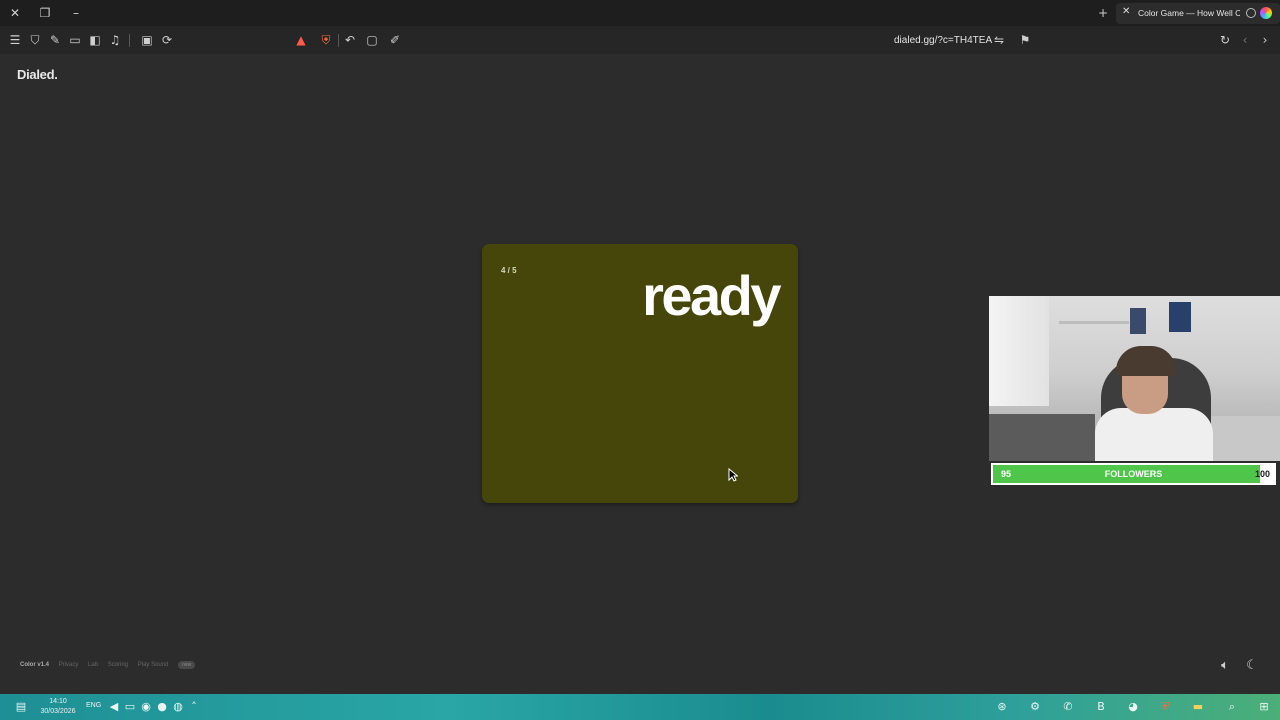 The width and height of the screenshot is (1280, 720). I want to click on mouse-cursor-icon, so click(733, 475).